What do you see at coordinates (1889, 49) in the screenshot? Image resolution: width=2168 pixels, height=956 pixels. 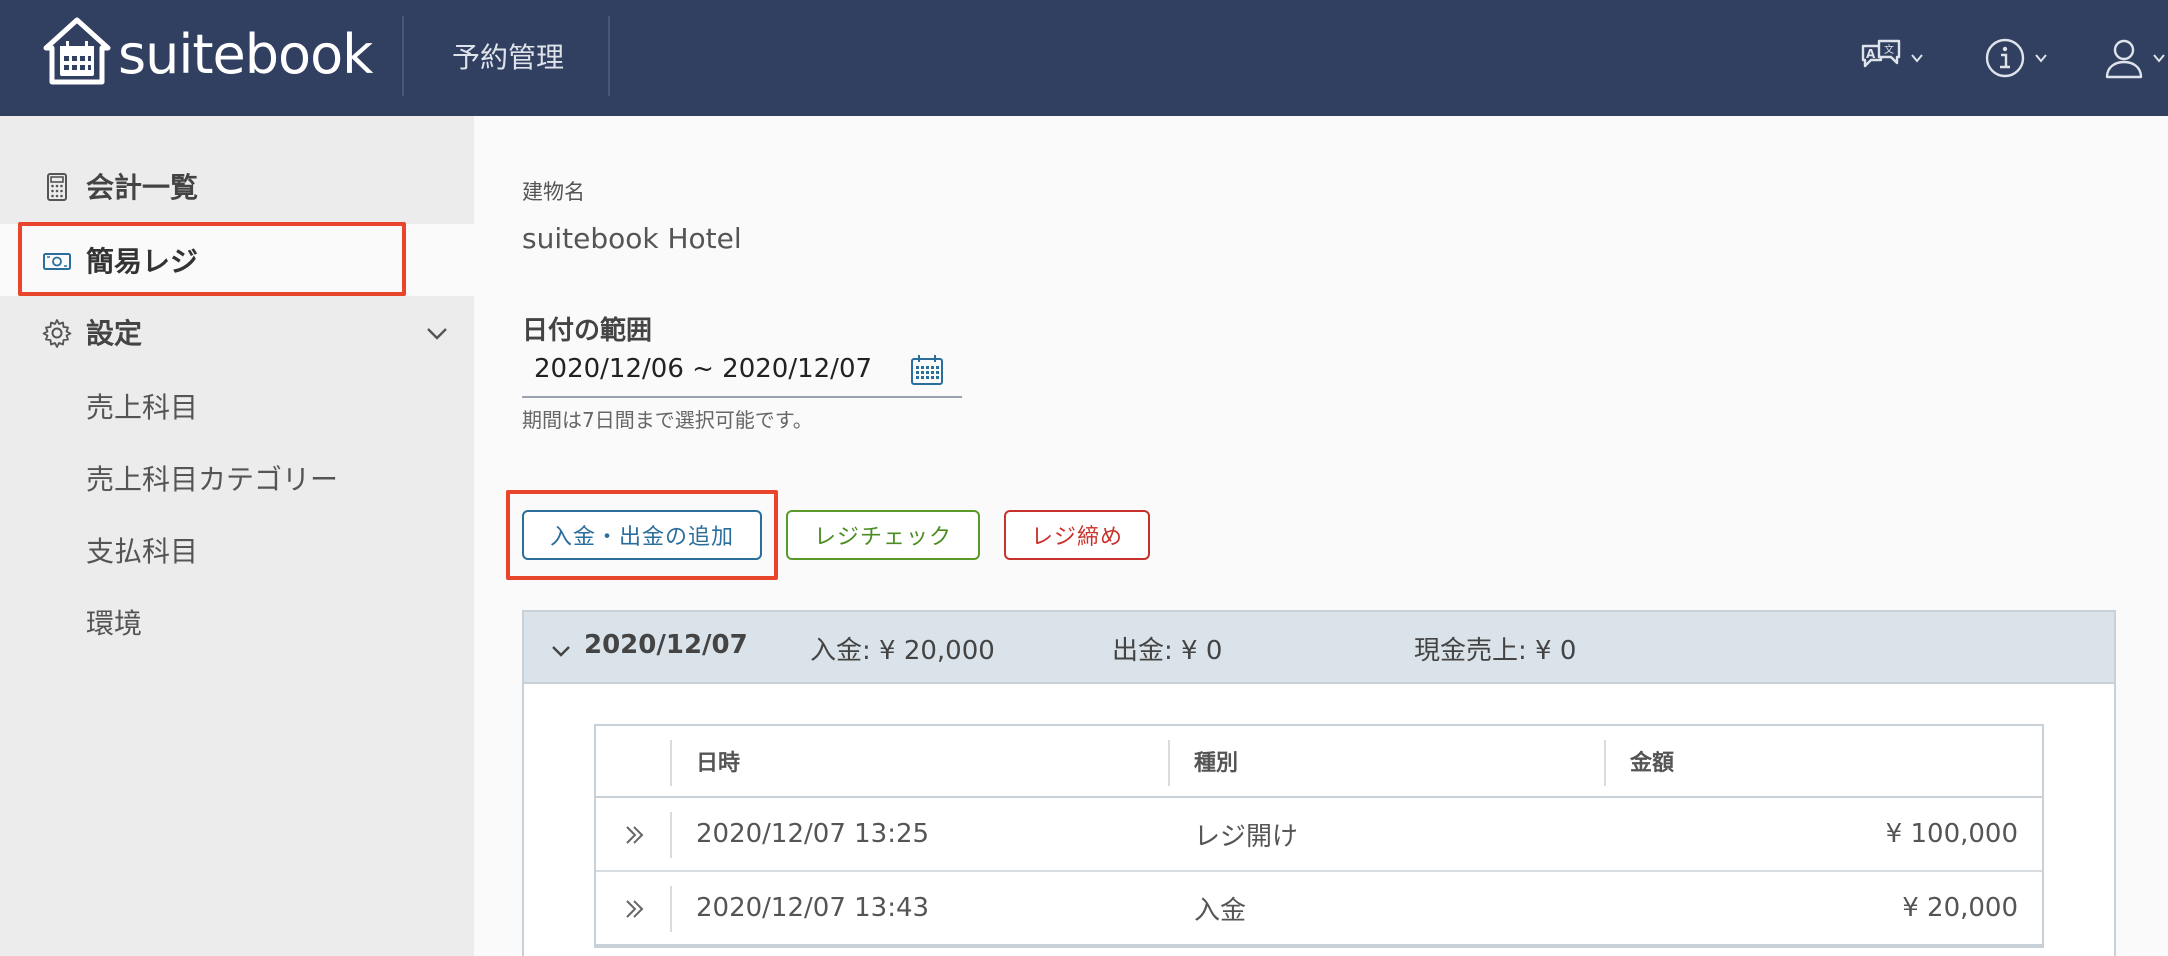 I see `svg-text: 文` at bounding box center [1889, 49].